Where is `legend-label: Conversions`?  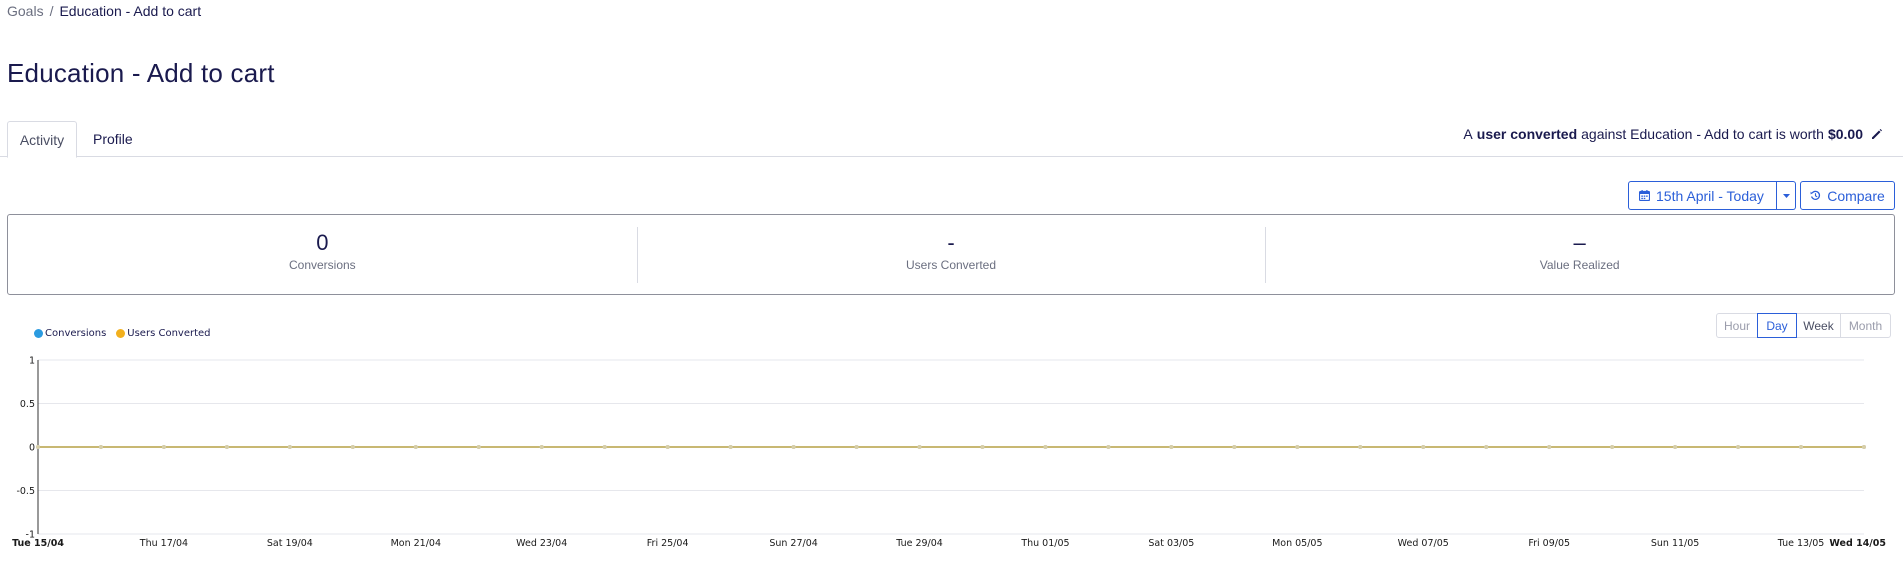
legend-label: Conversions is located at coordinates (76, 333).